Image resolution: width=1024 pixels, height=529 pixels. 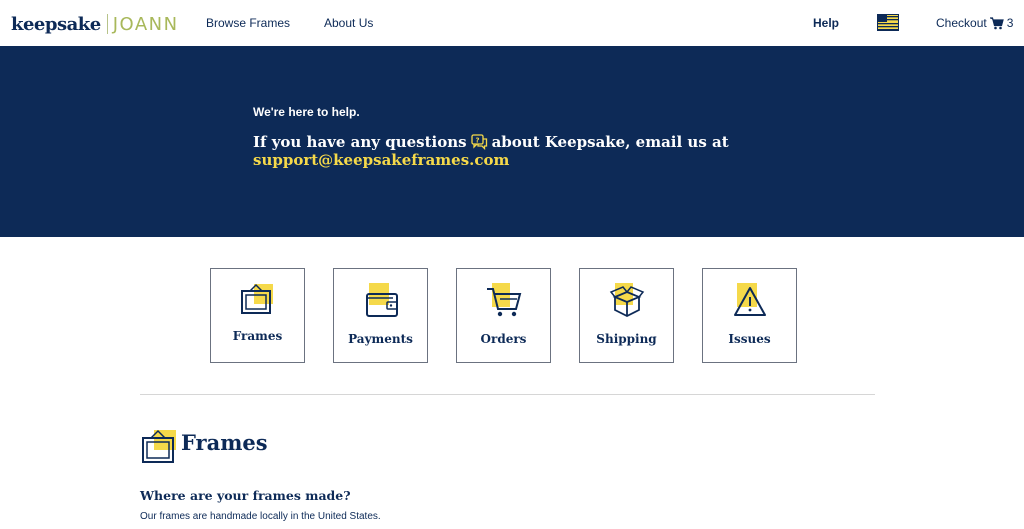 I want to click on nav-about-us: About Us, so click(x=348, y=23).